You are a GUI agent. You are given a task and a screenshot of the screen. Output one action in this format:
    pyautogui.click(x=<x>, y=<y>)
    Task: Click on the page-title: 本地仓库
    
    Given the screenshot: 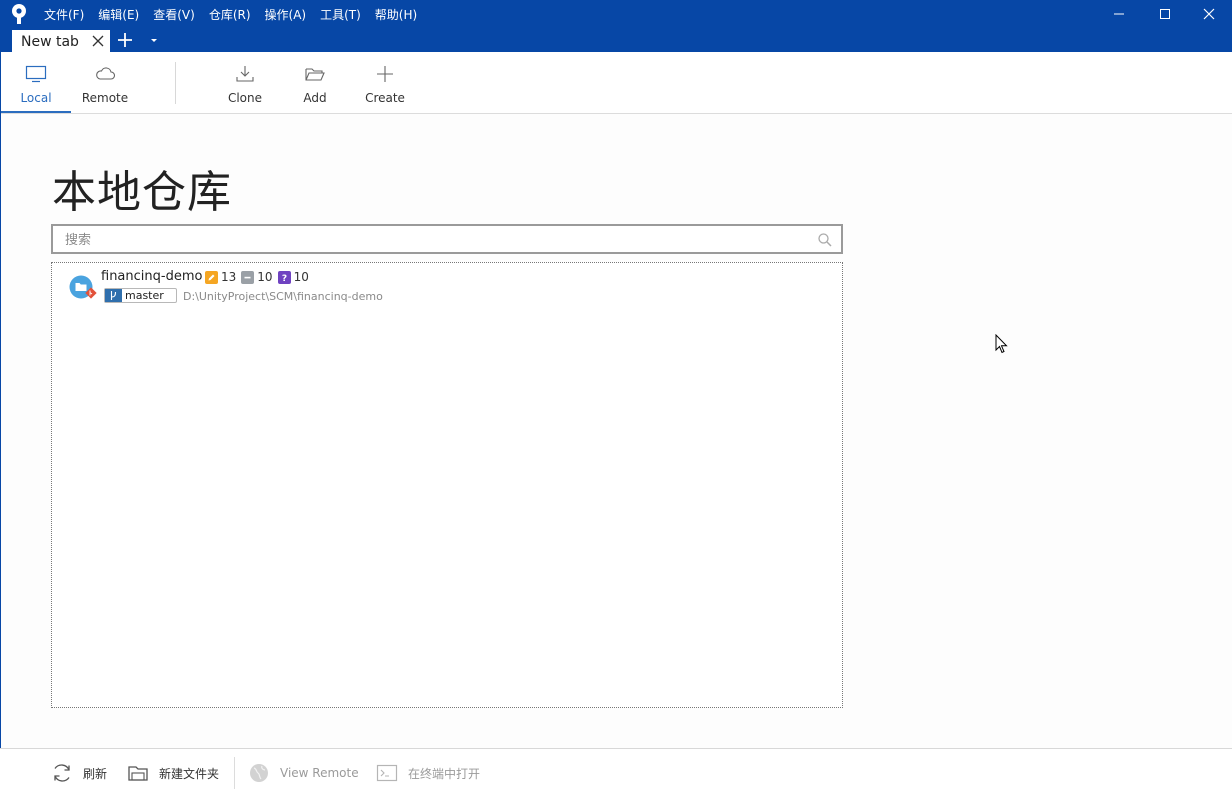 What is the action you would take?
    pyautogui.click(x=142, y=192)
    